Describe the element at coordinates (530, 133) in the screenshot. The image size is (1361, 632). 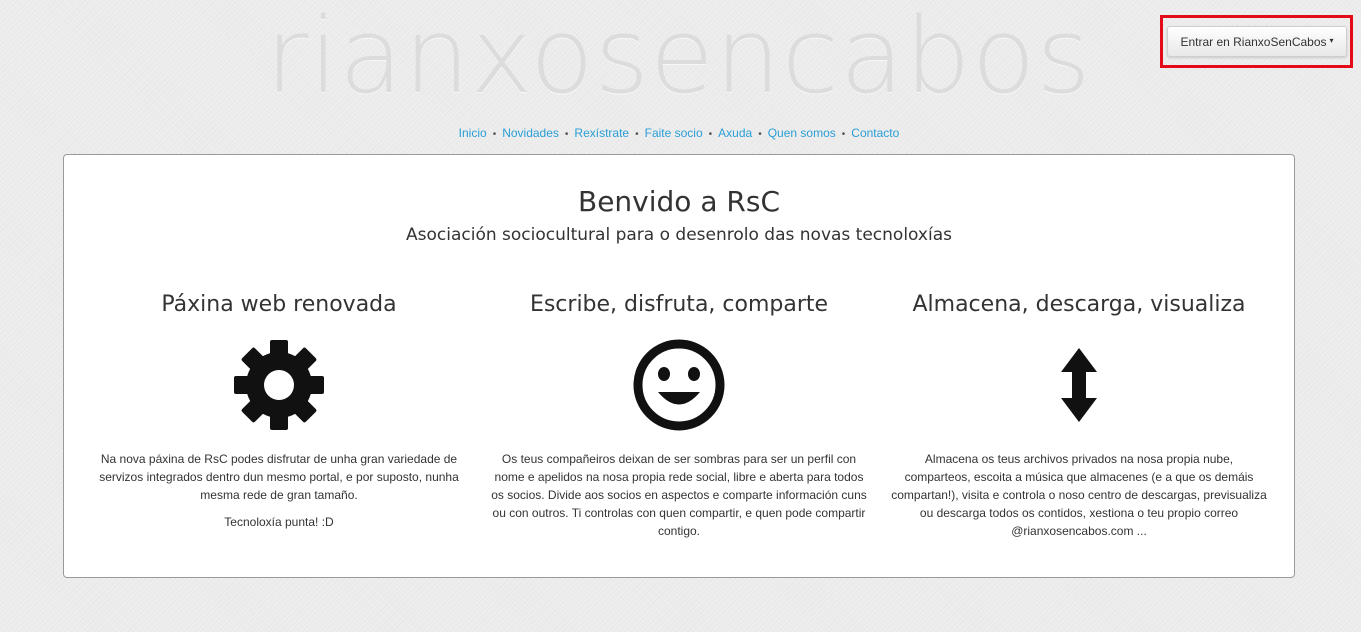
I see `nav-link-novidades: Novidades` at that location.